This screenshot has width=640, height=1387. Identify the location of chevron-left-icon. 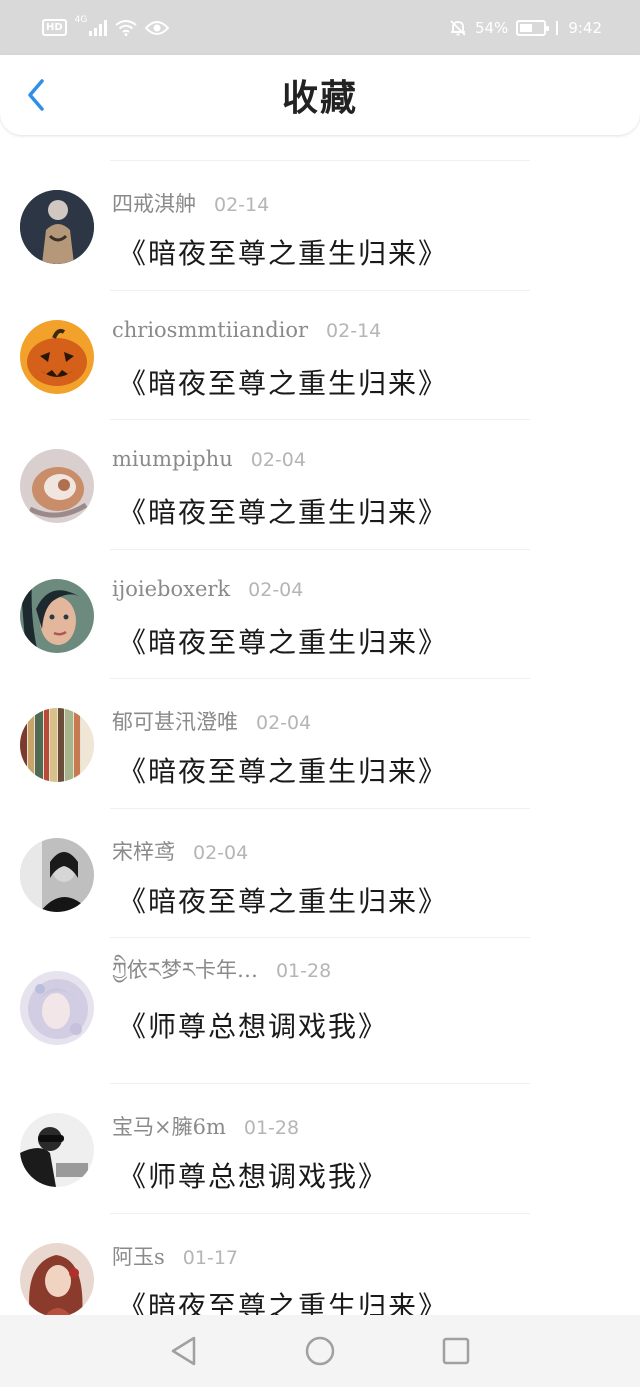
(36, 95).